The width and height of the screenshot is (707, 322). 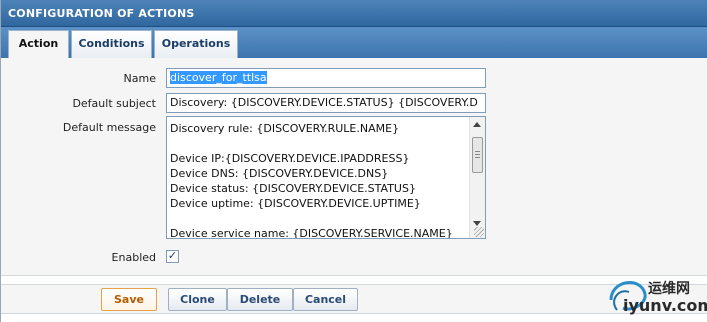 I want to click on cancel-button: Cancel, so click(x=325, y=299).